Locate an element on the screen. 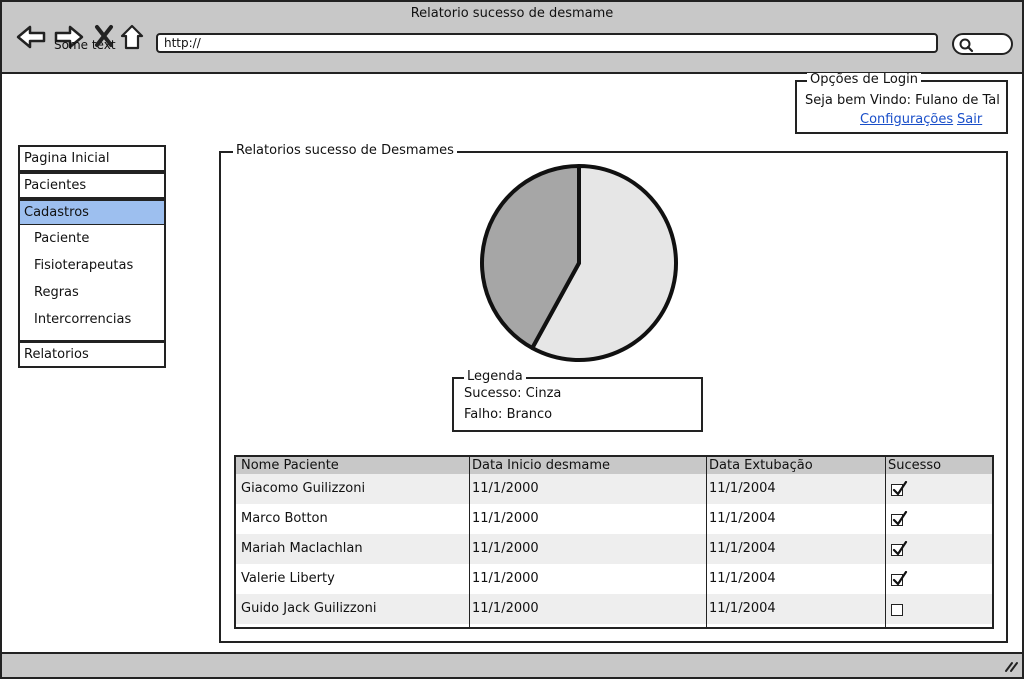 This screenshot has height=679, width=1024. logout-link: Sair is located at coordinates (969, 119).